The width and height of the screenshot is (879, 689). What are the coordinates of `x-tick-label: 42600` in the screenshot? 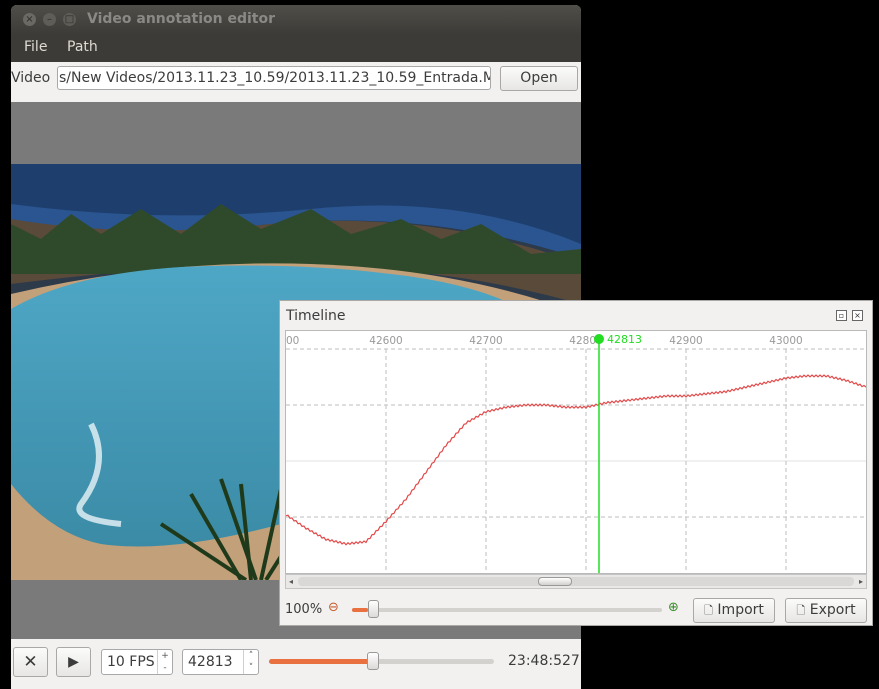 It's located at (385, 341).